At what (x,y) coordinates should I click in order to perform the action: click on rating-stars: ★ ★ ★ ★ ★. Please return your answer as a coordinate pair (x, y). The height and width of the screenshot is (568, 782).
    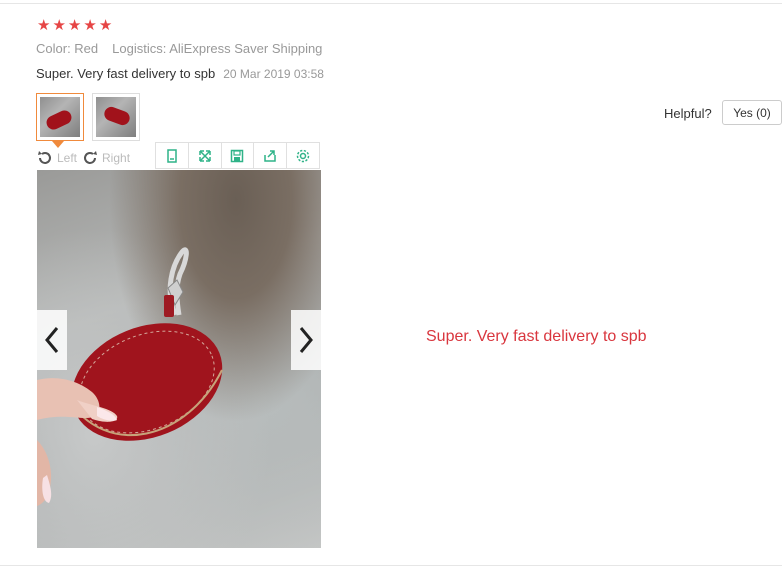
    Looking at the image, I should click on (74, 26).